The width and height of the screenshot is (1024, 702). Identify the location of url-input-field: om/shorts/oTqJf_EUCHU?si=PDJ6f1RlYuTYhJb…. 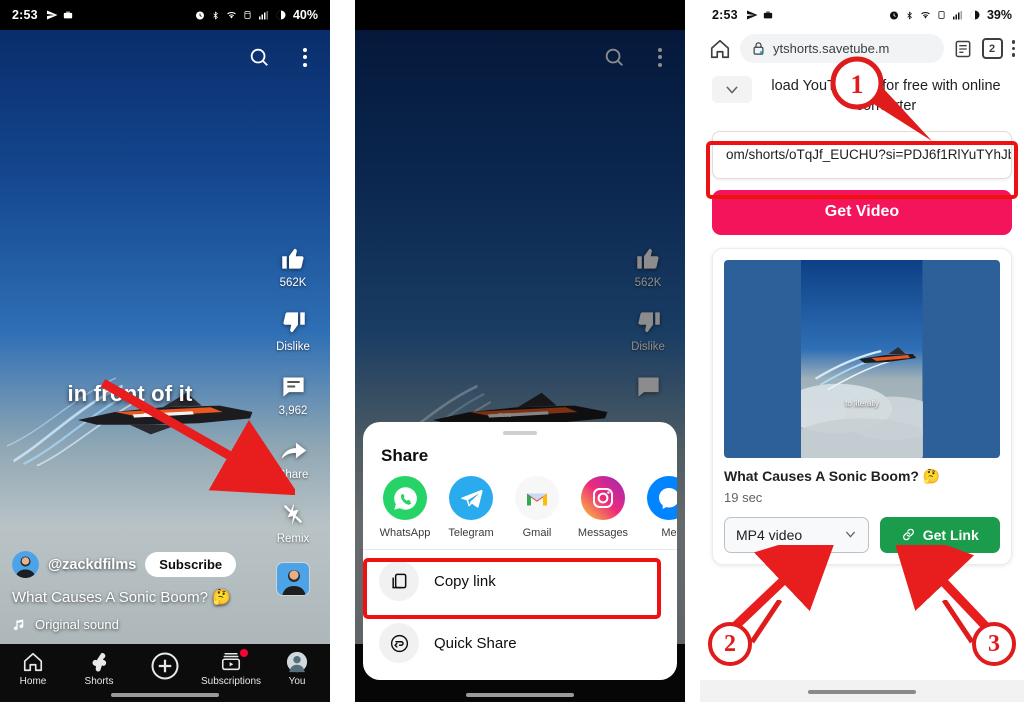
(862, 154).